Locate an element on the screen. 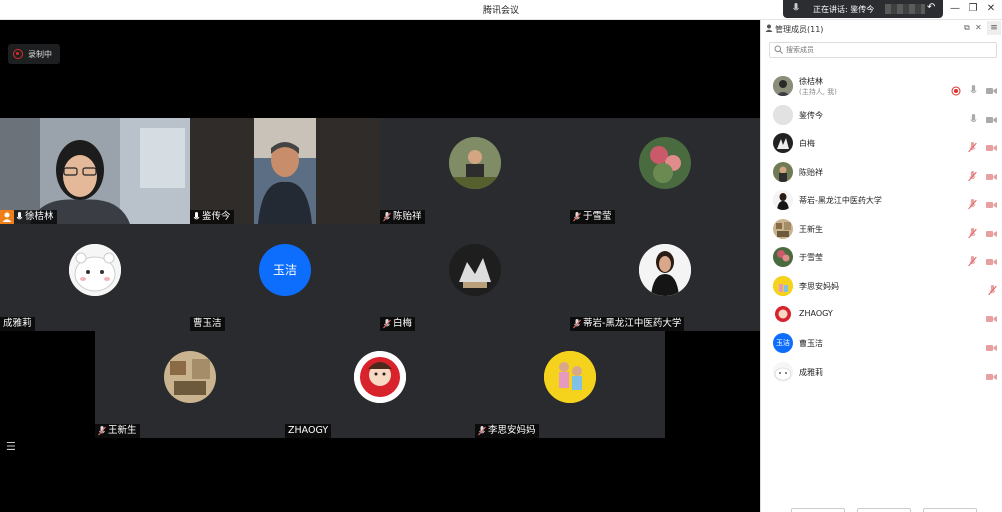 The height and width of the screenshot is (512, 1002). member-row: 鉴传今 is located at coordinates (881, 115).